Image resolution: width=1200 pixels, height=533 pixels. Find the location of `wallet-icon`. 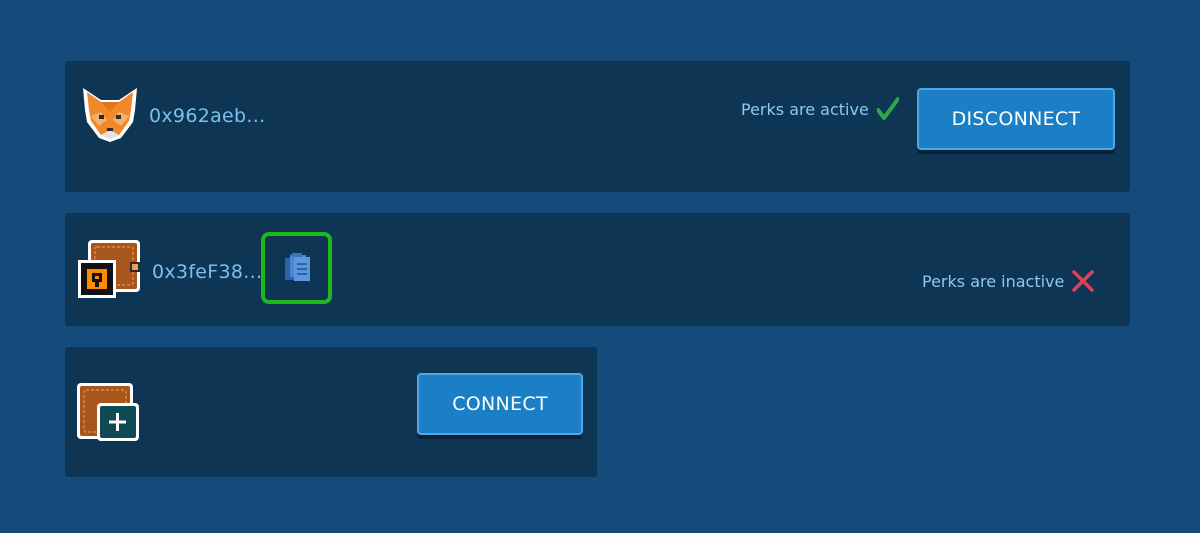

wallet-icon is located at coordinates (109, 269).